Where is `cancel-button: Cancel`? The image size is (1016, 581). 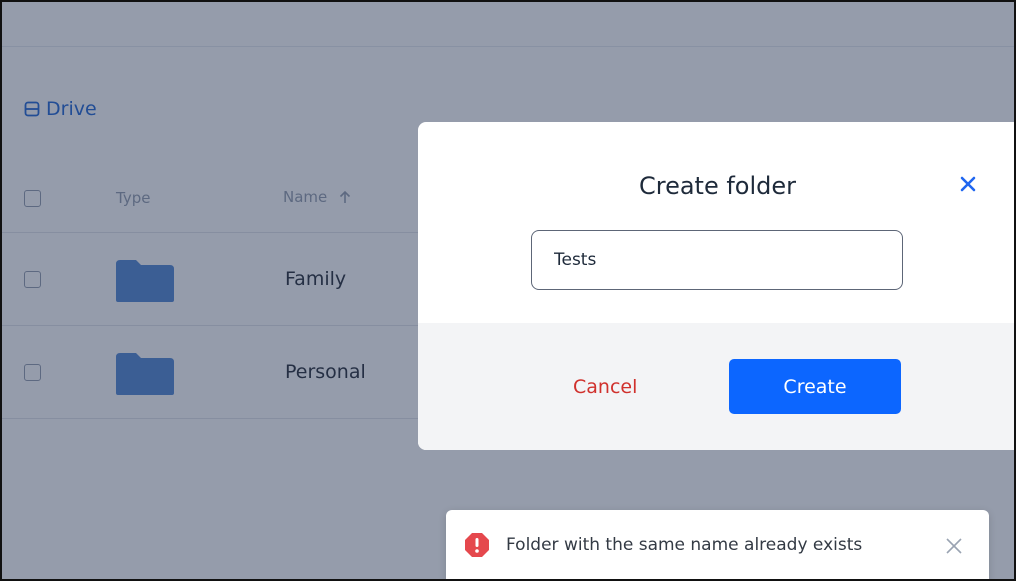
cancel-button: Cancel is located at coordinates (605, 387).